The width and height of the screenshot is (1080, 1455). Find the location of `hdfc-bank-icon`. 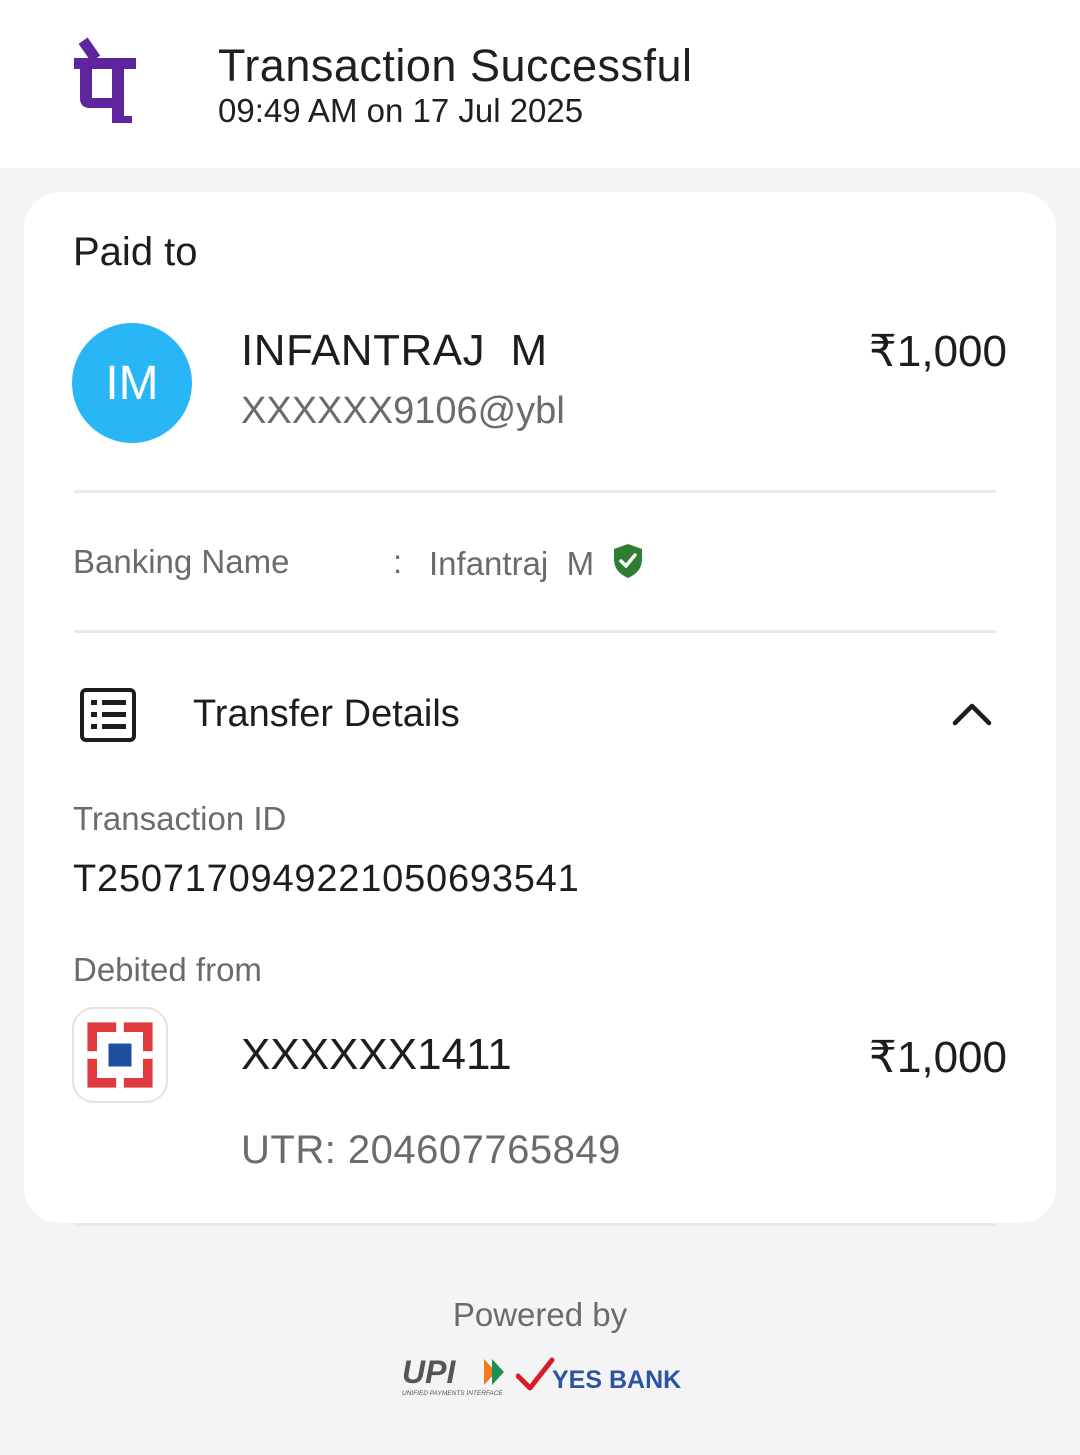

hdfc-bank-icon is located at coordinates (120, 1055).